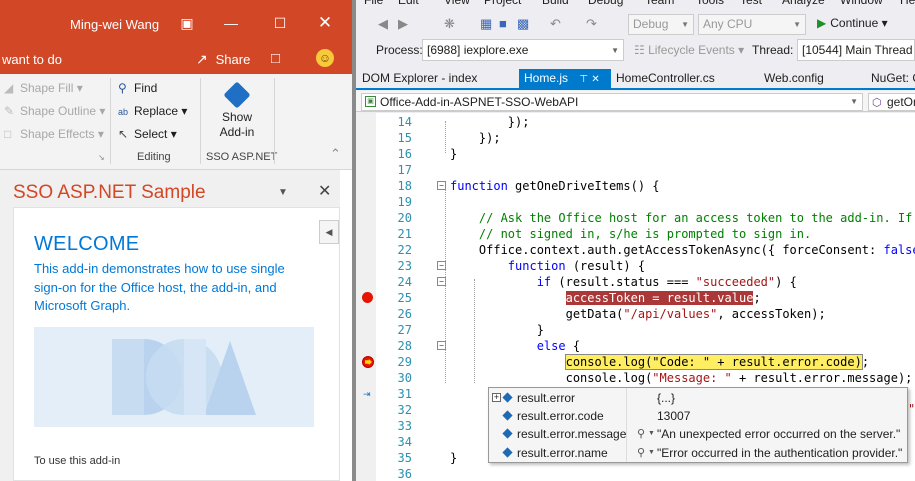 This screenshot has height=481, width=915. Describe the element at coordinates (154, 157) in the screenshot. I see `editing-group-label: Editing` at that location.